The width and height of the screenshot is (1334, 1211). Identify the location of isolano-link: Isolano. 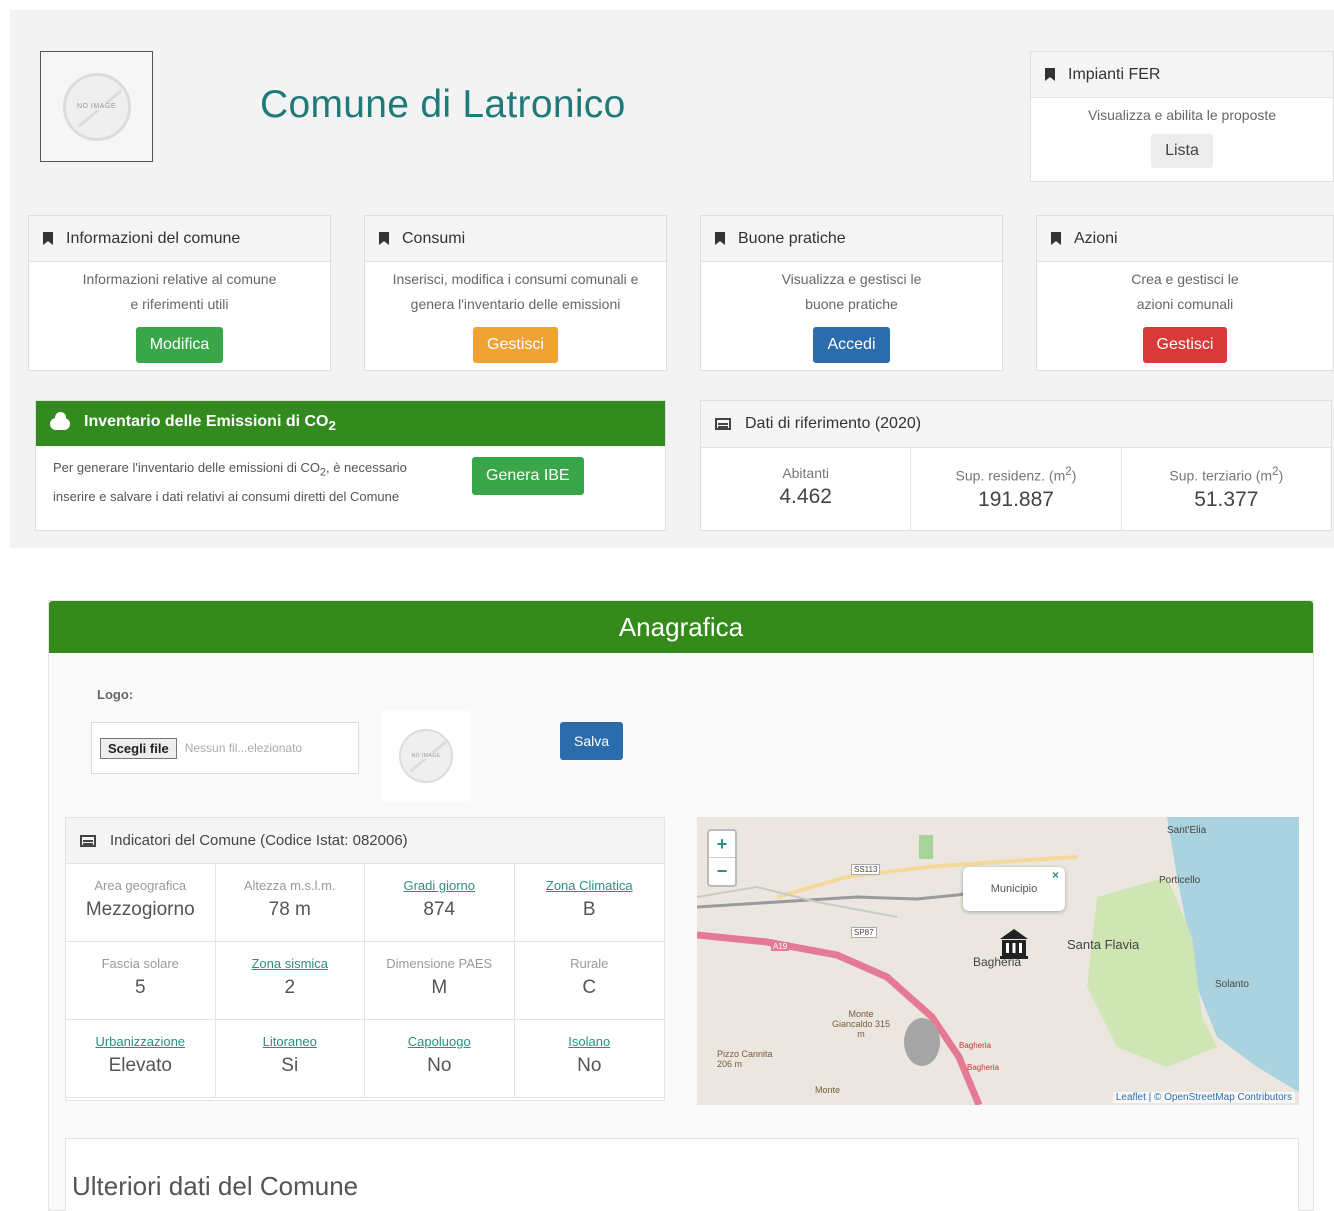
(590, 1041).